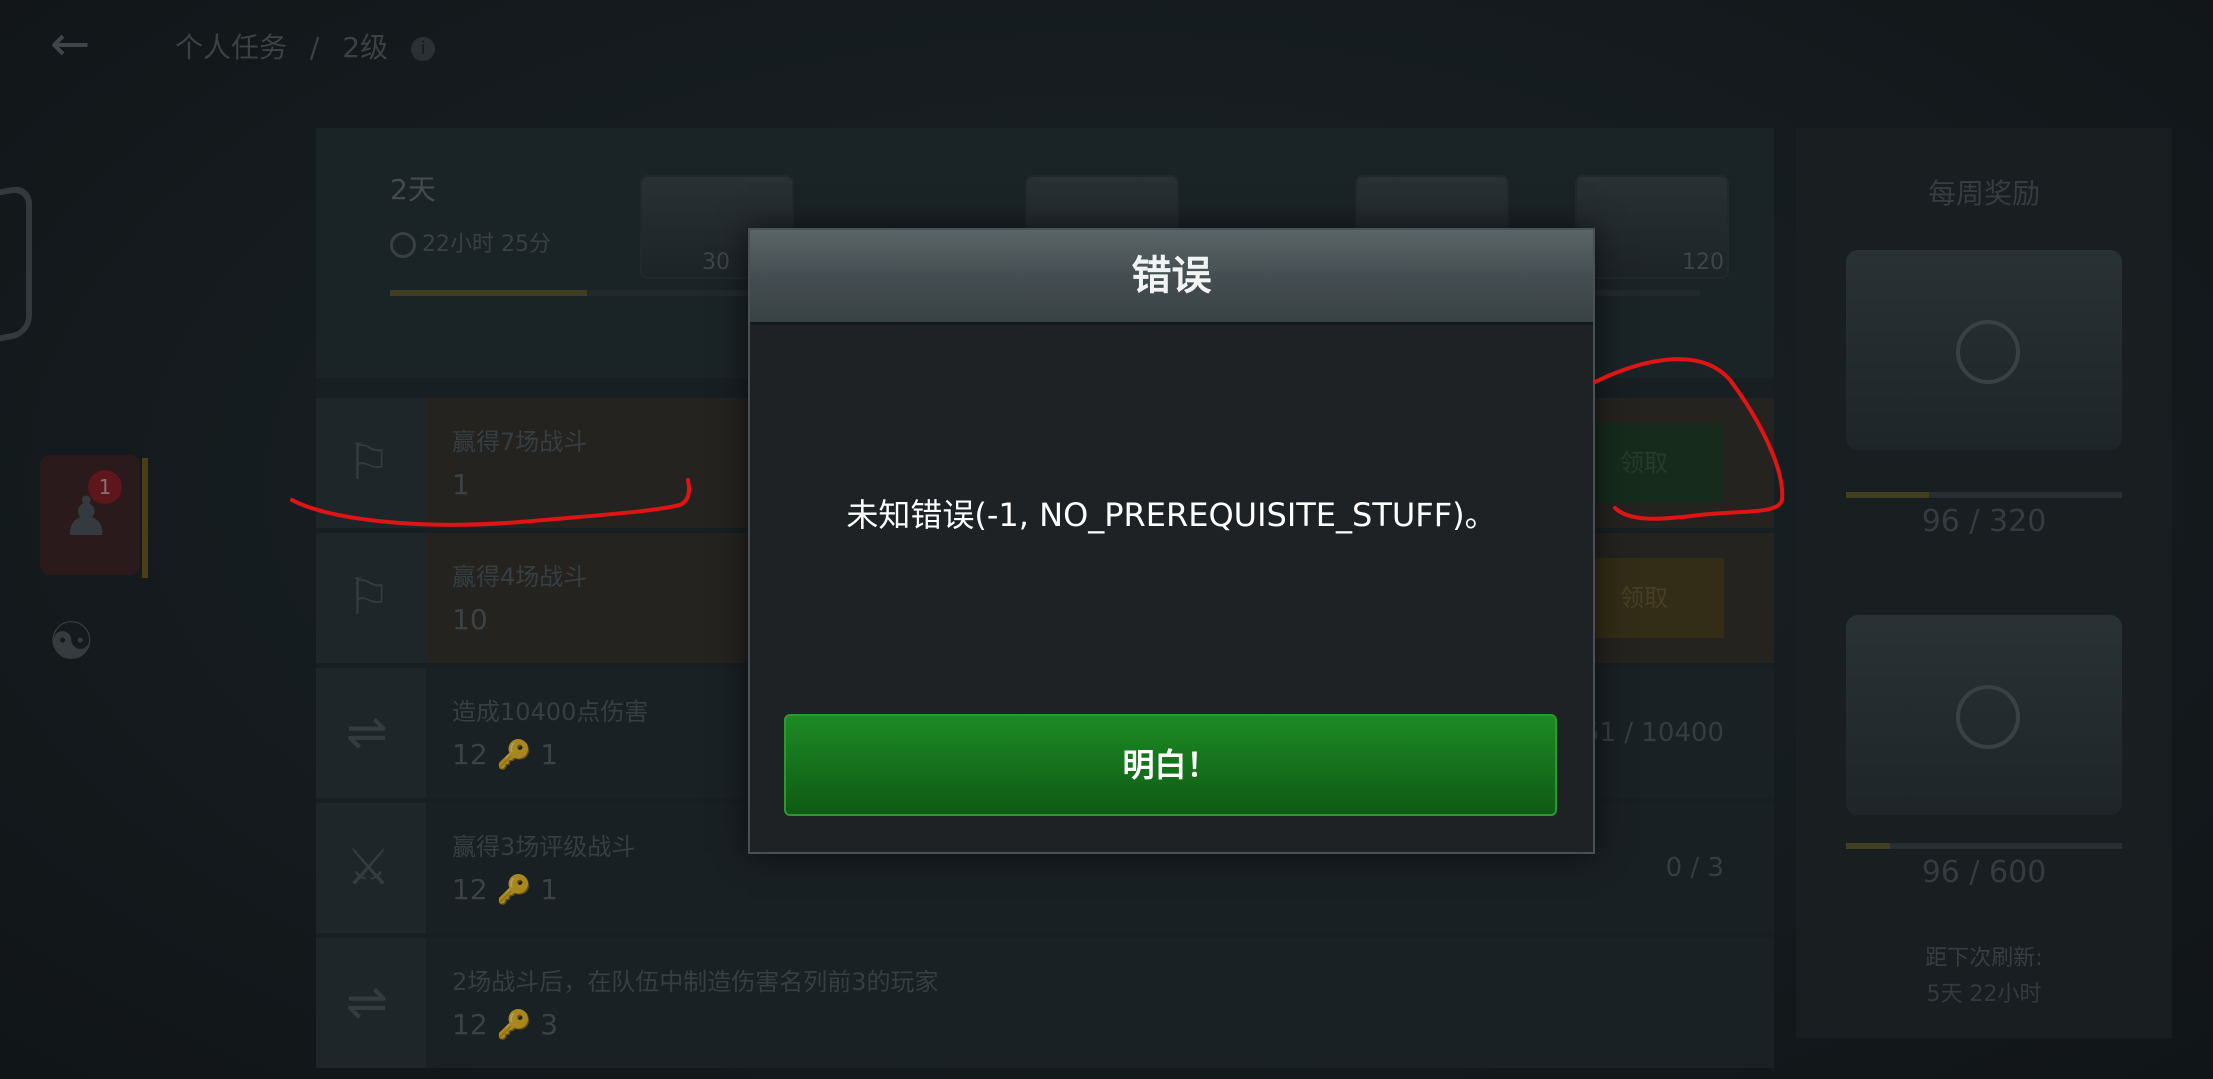  What do you see at coordinates (1171, 515) in the screenshot?
I see `error-message: 未知错误(-1, NO_PREREQUISITE_STUFF)。` at bounding box center [1171, 515].